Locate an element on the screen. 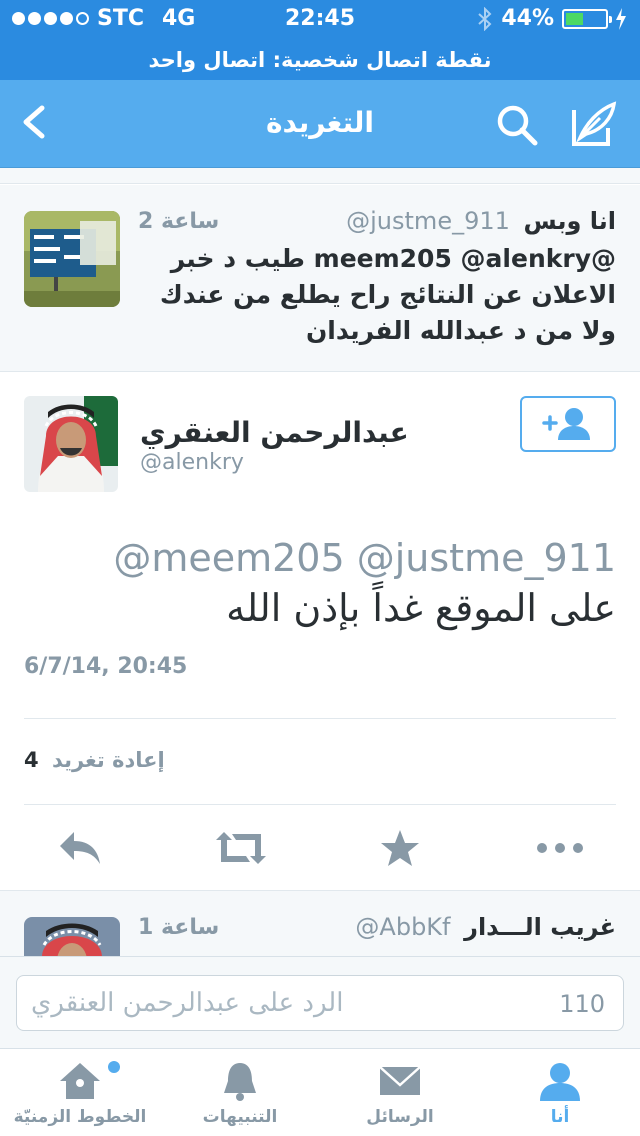 This screenshot has width=640, height=1136. separator is located at coordinates (320, 176).